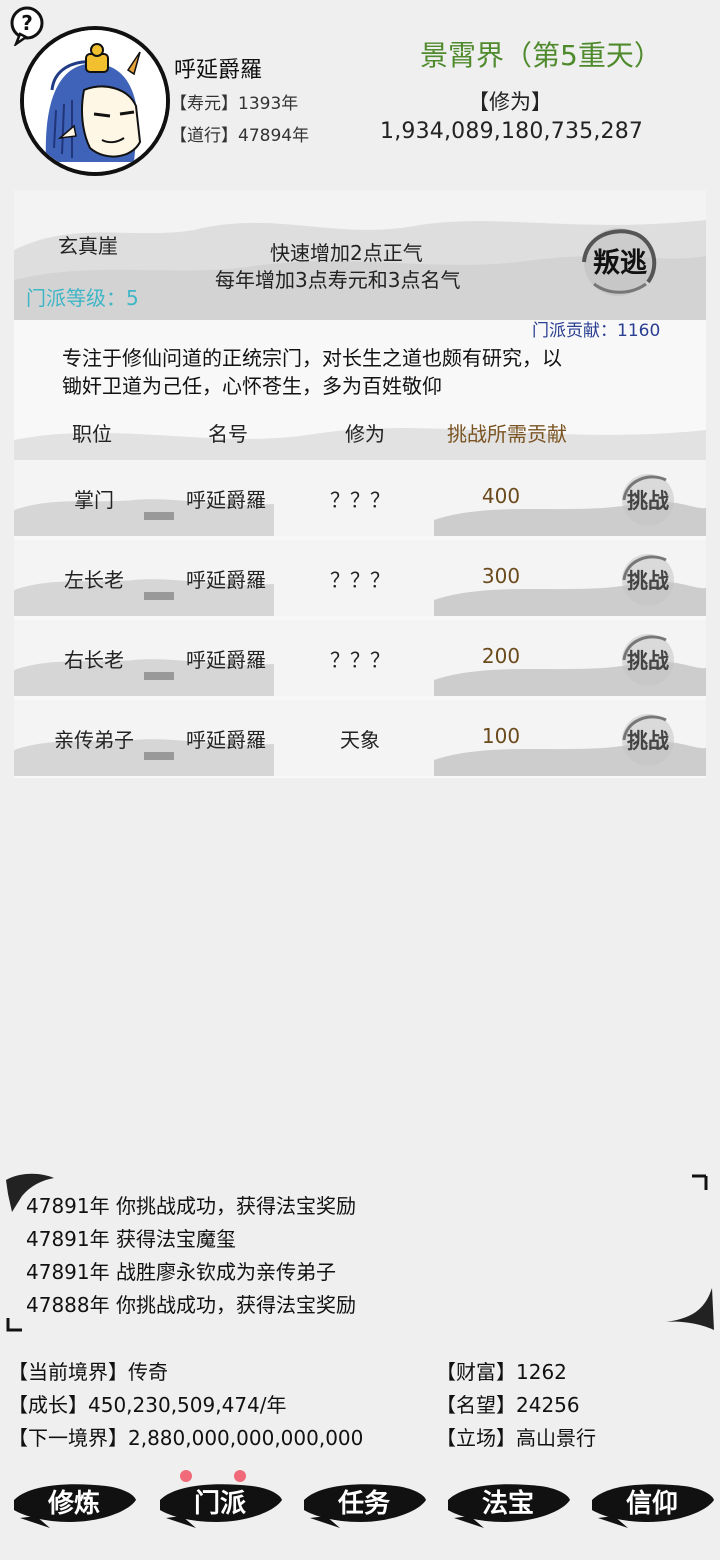  I want to click on row-position: 右长老, so click(94, 660).